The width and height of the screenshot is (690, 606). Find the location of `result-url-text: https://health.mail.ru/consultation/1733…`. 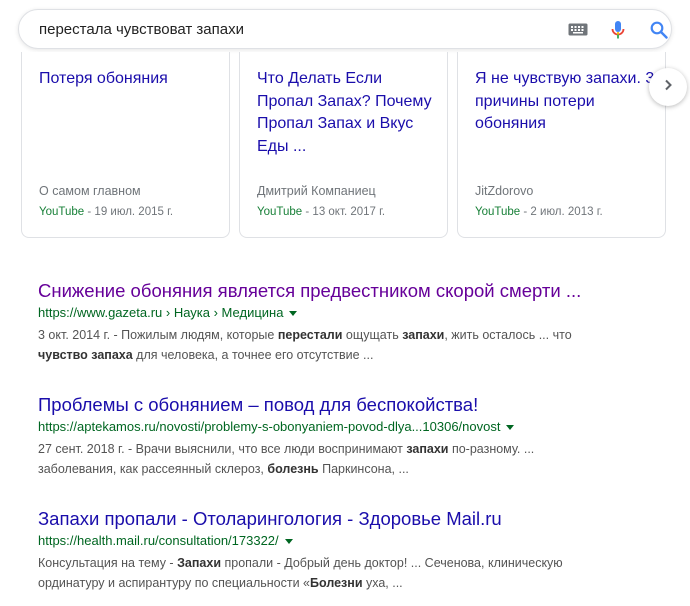

result-url-text: https://health.mail.ru/consultation/1733… is located at coordinates (158, 540).